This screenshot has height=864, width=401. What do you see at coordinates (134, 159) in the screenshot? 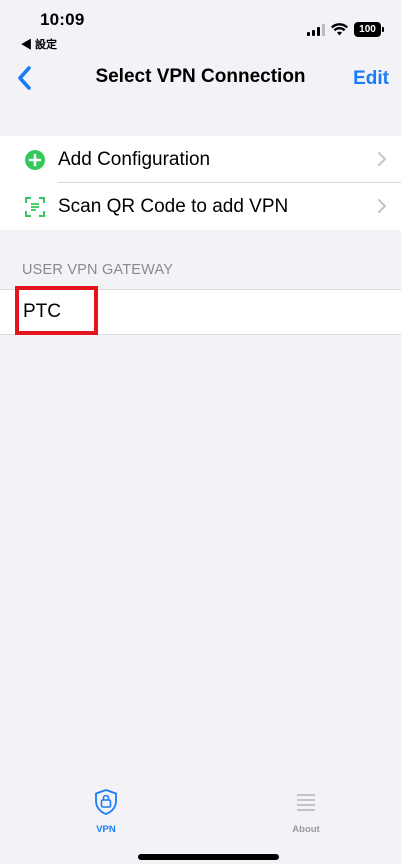
I see `add-configuration-label: Add Configuration` at bounding box center [134, 159].